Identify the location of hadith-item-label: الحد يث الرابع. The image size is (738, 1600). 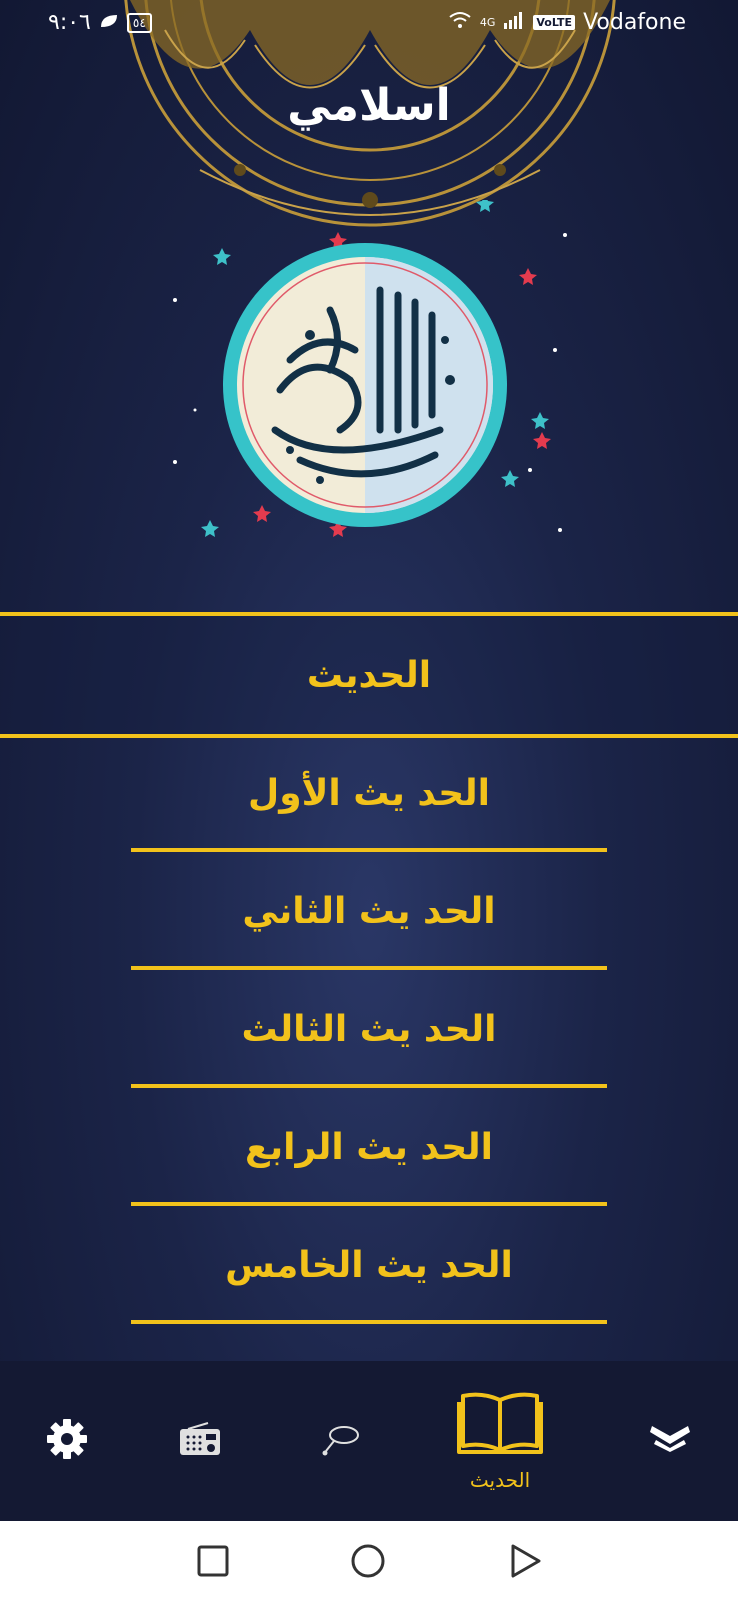
(369, 1147).